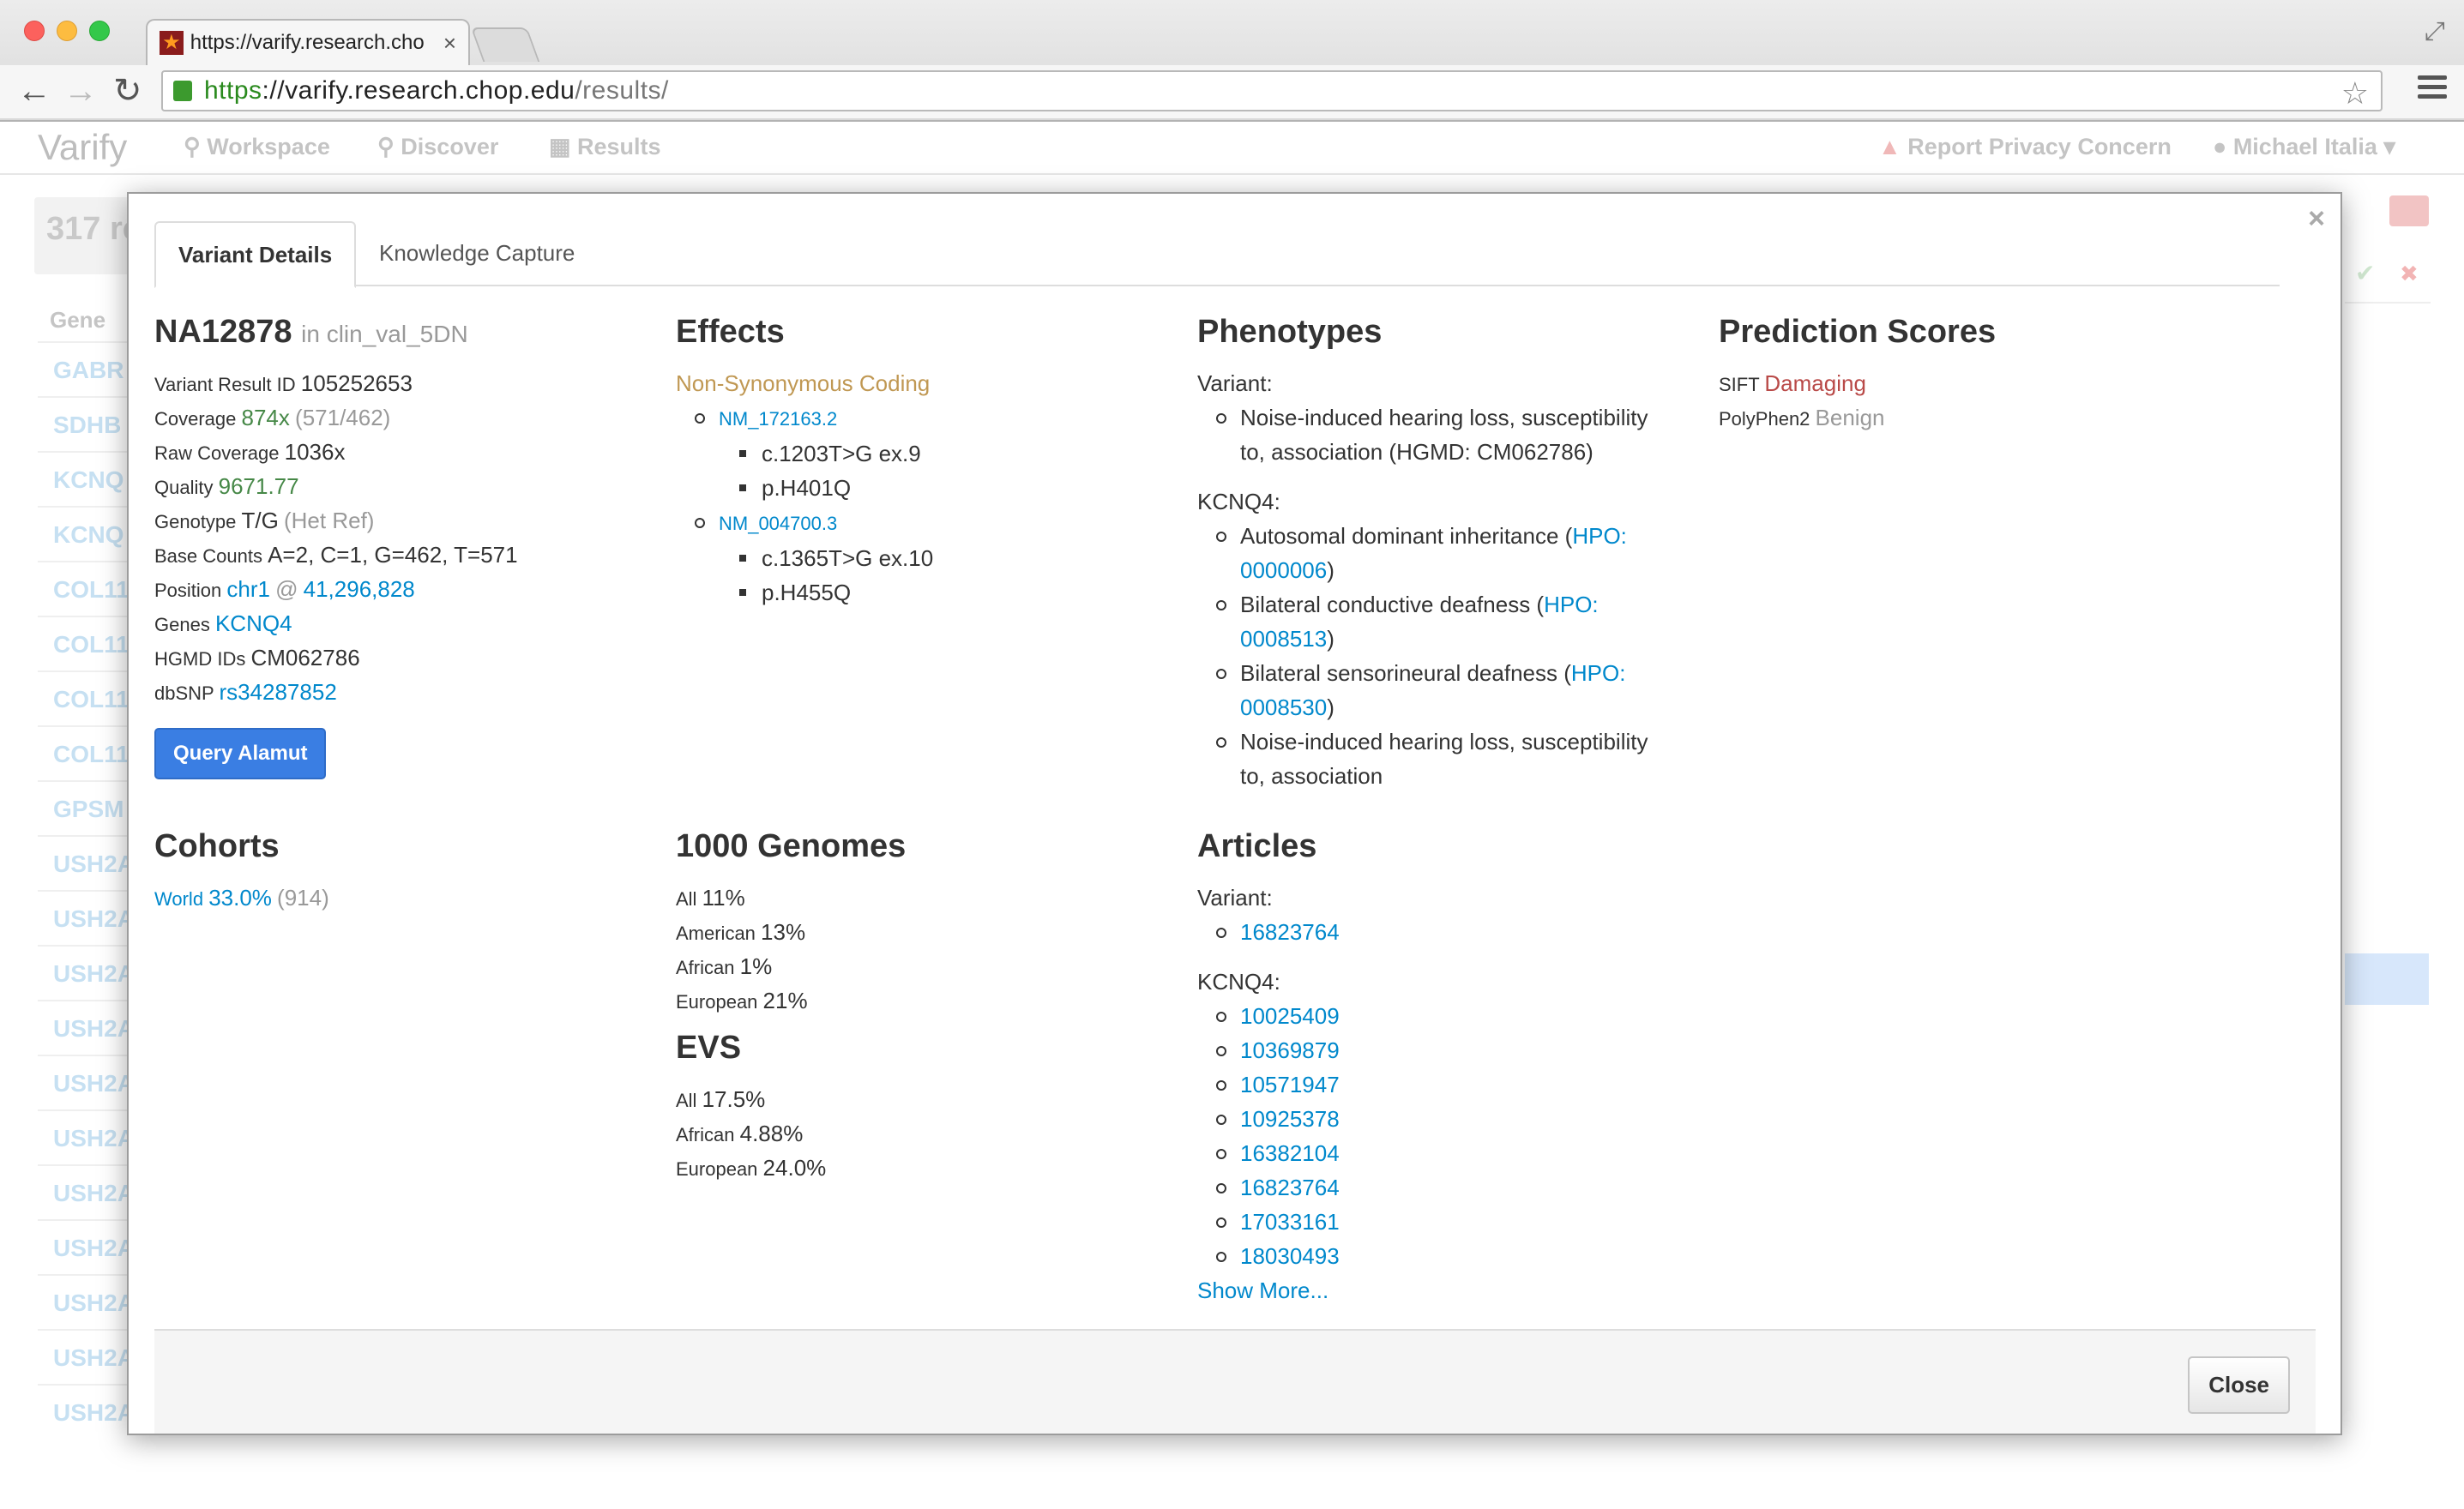 Image resolution: width=2464 pixels, height=1509 pixels. What do you see at coordinates (1290, 1153) in the screenshot?
I see `pubmed-link: 16382104` at bounding box center [1290, 1153].